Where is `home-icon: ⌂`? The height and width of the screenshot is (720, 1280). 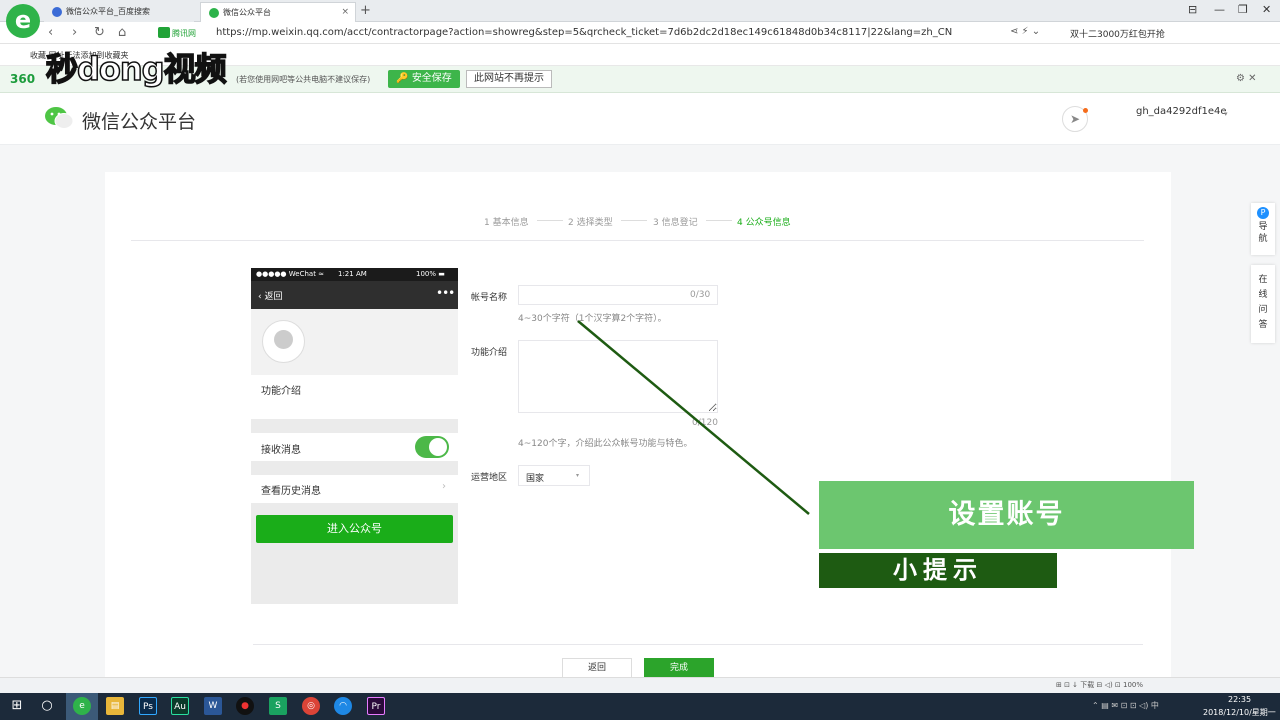
home-icon: ⌂ is located at coordinates (122, 32).